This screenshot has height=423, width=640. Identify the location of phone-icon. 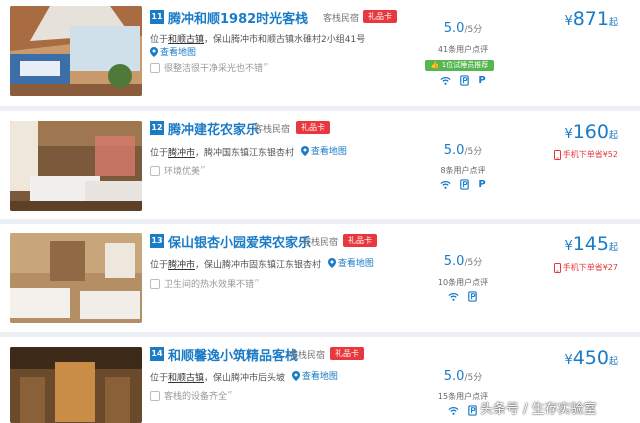
(557, 154).